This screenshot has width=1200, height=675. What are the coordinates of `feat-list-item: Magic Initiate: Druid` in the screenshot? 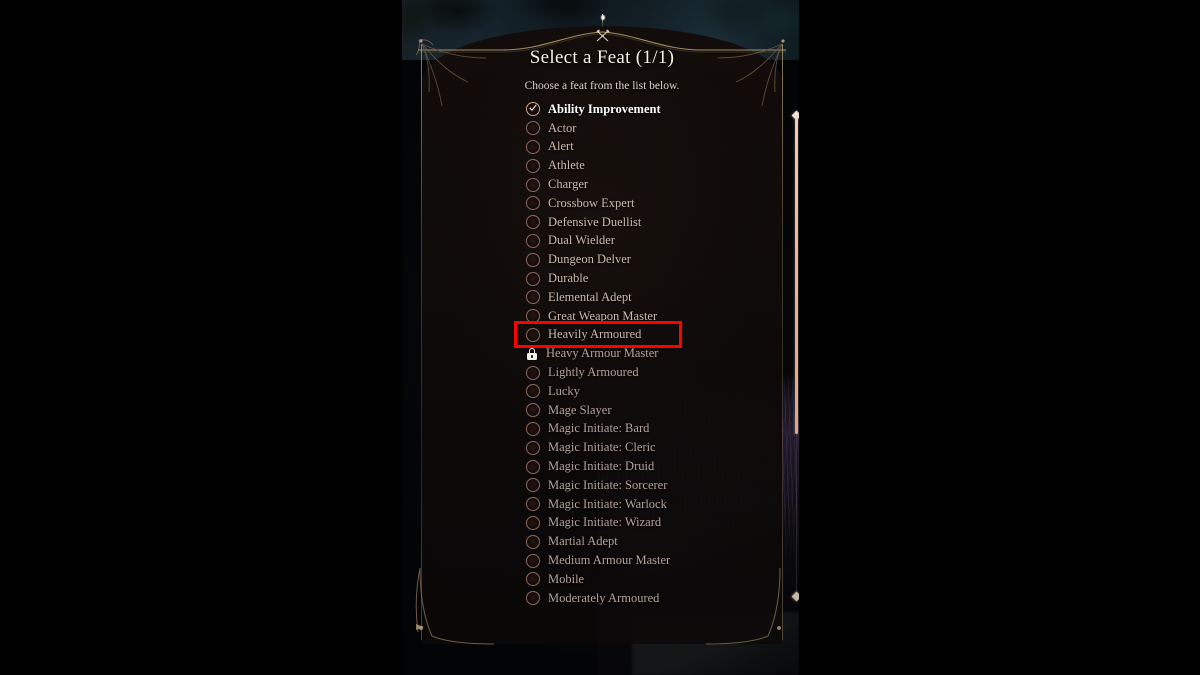 It's located at (651, 466).